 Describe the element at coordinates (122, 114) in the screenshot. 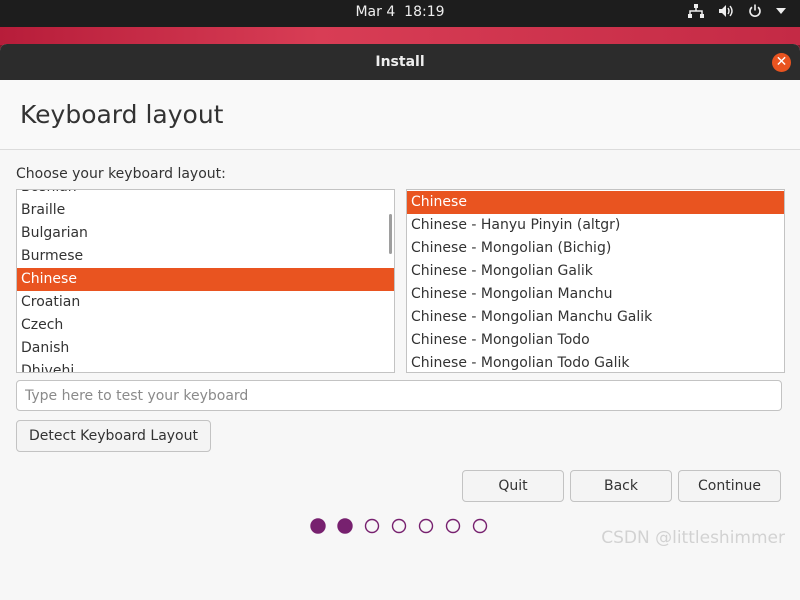

I see `page-title: Keyboard layout` at that location.